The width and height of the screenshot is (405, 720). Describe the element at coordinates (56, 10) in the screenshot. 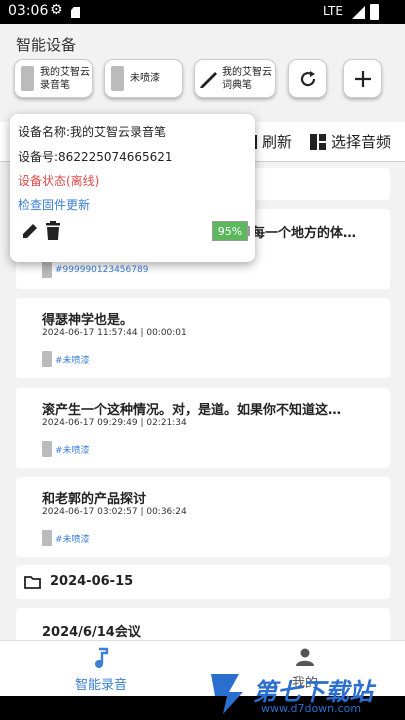

I see `gear-icon: ⚙` at that location.